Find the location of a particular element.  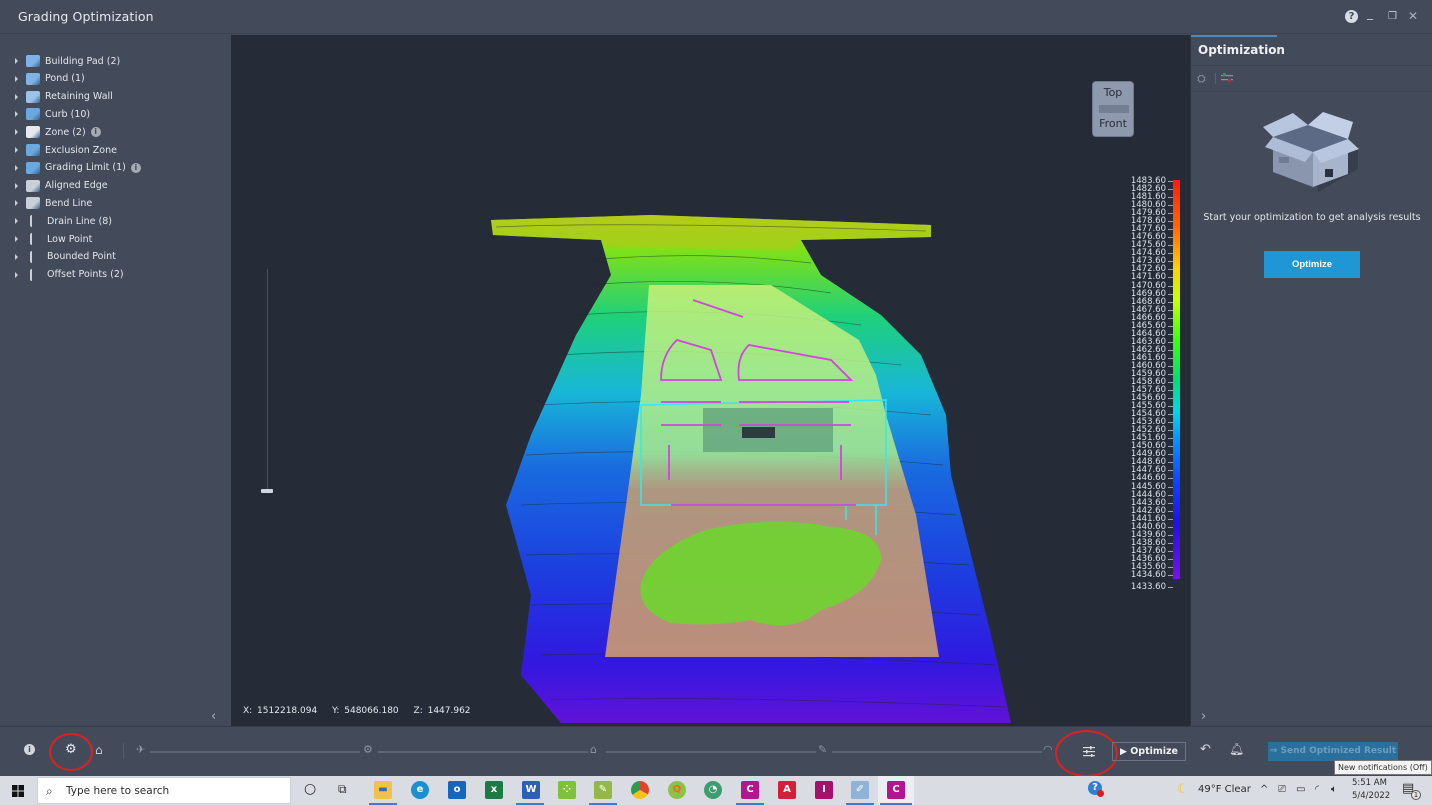

tree-item-bend-line: Bend Line is located at coordinates (52, 203).